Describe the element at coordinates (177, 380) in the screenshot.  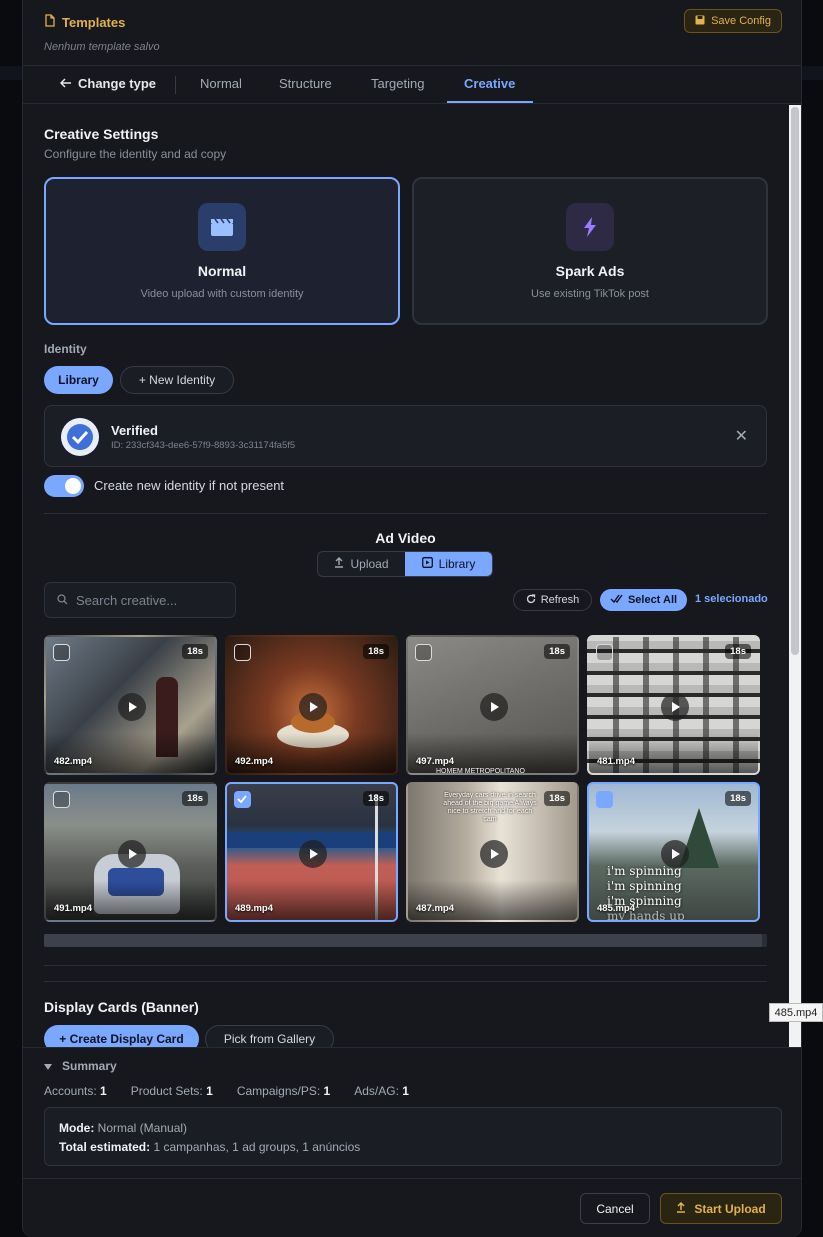
I see `new-identity-button: + New Identity` at that location.